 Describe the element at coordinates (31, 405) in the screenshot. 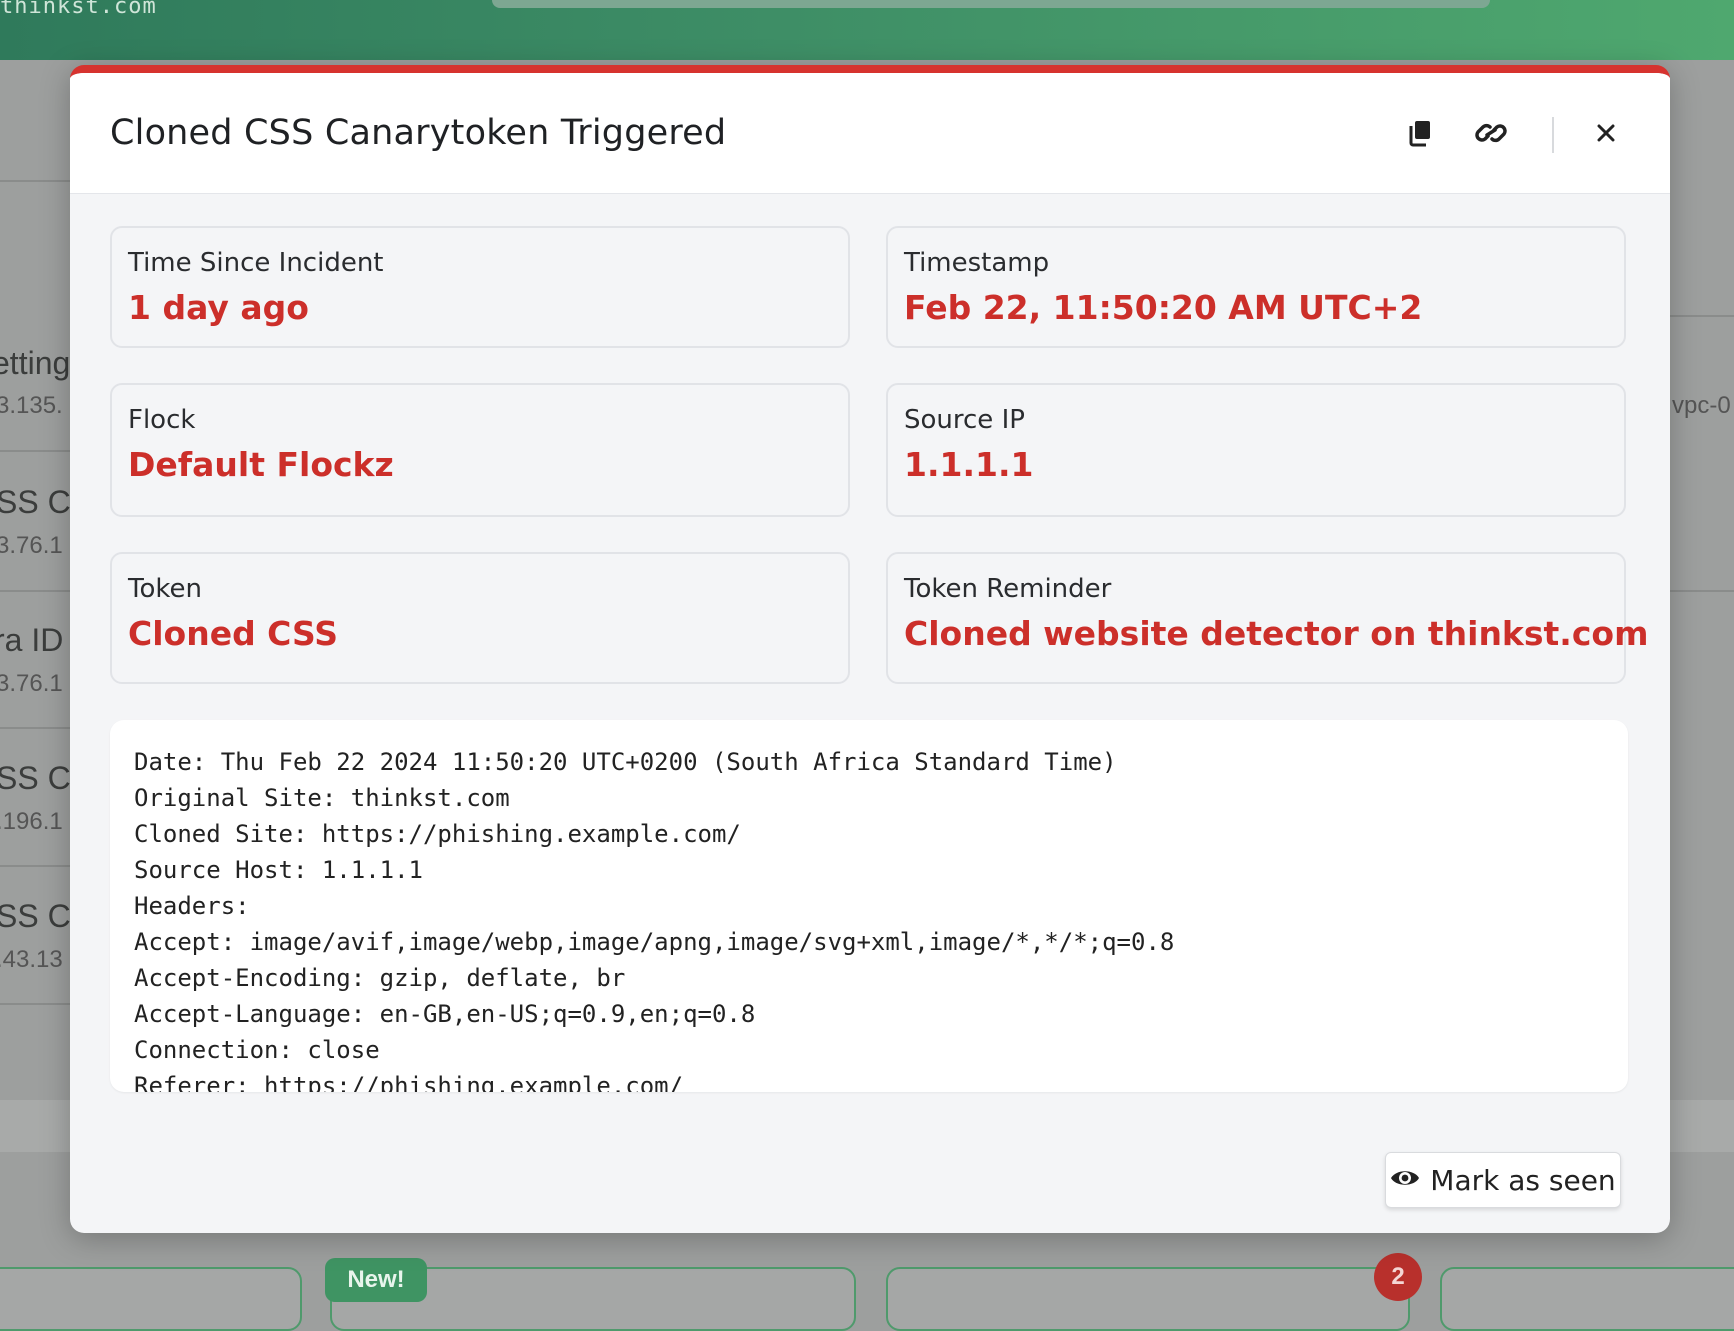

I see `list-item-sub: 3.135.` at that location.